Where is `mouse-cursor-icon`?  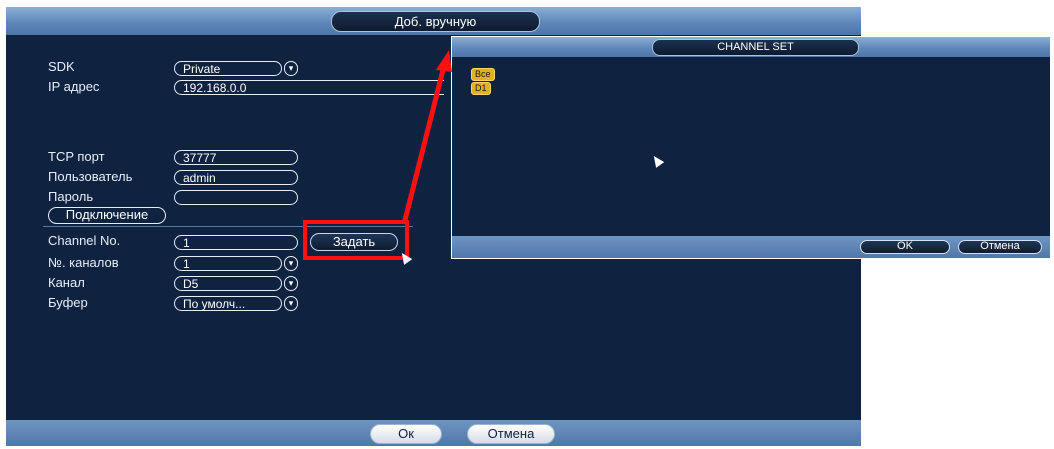 mouse-cursor-icon is located at coordinates (657, 160).